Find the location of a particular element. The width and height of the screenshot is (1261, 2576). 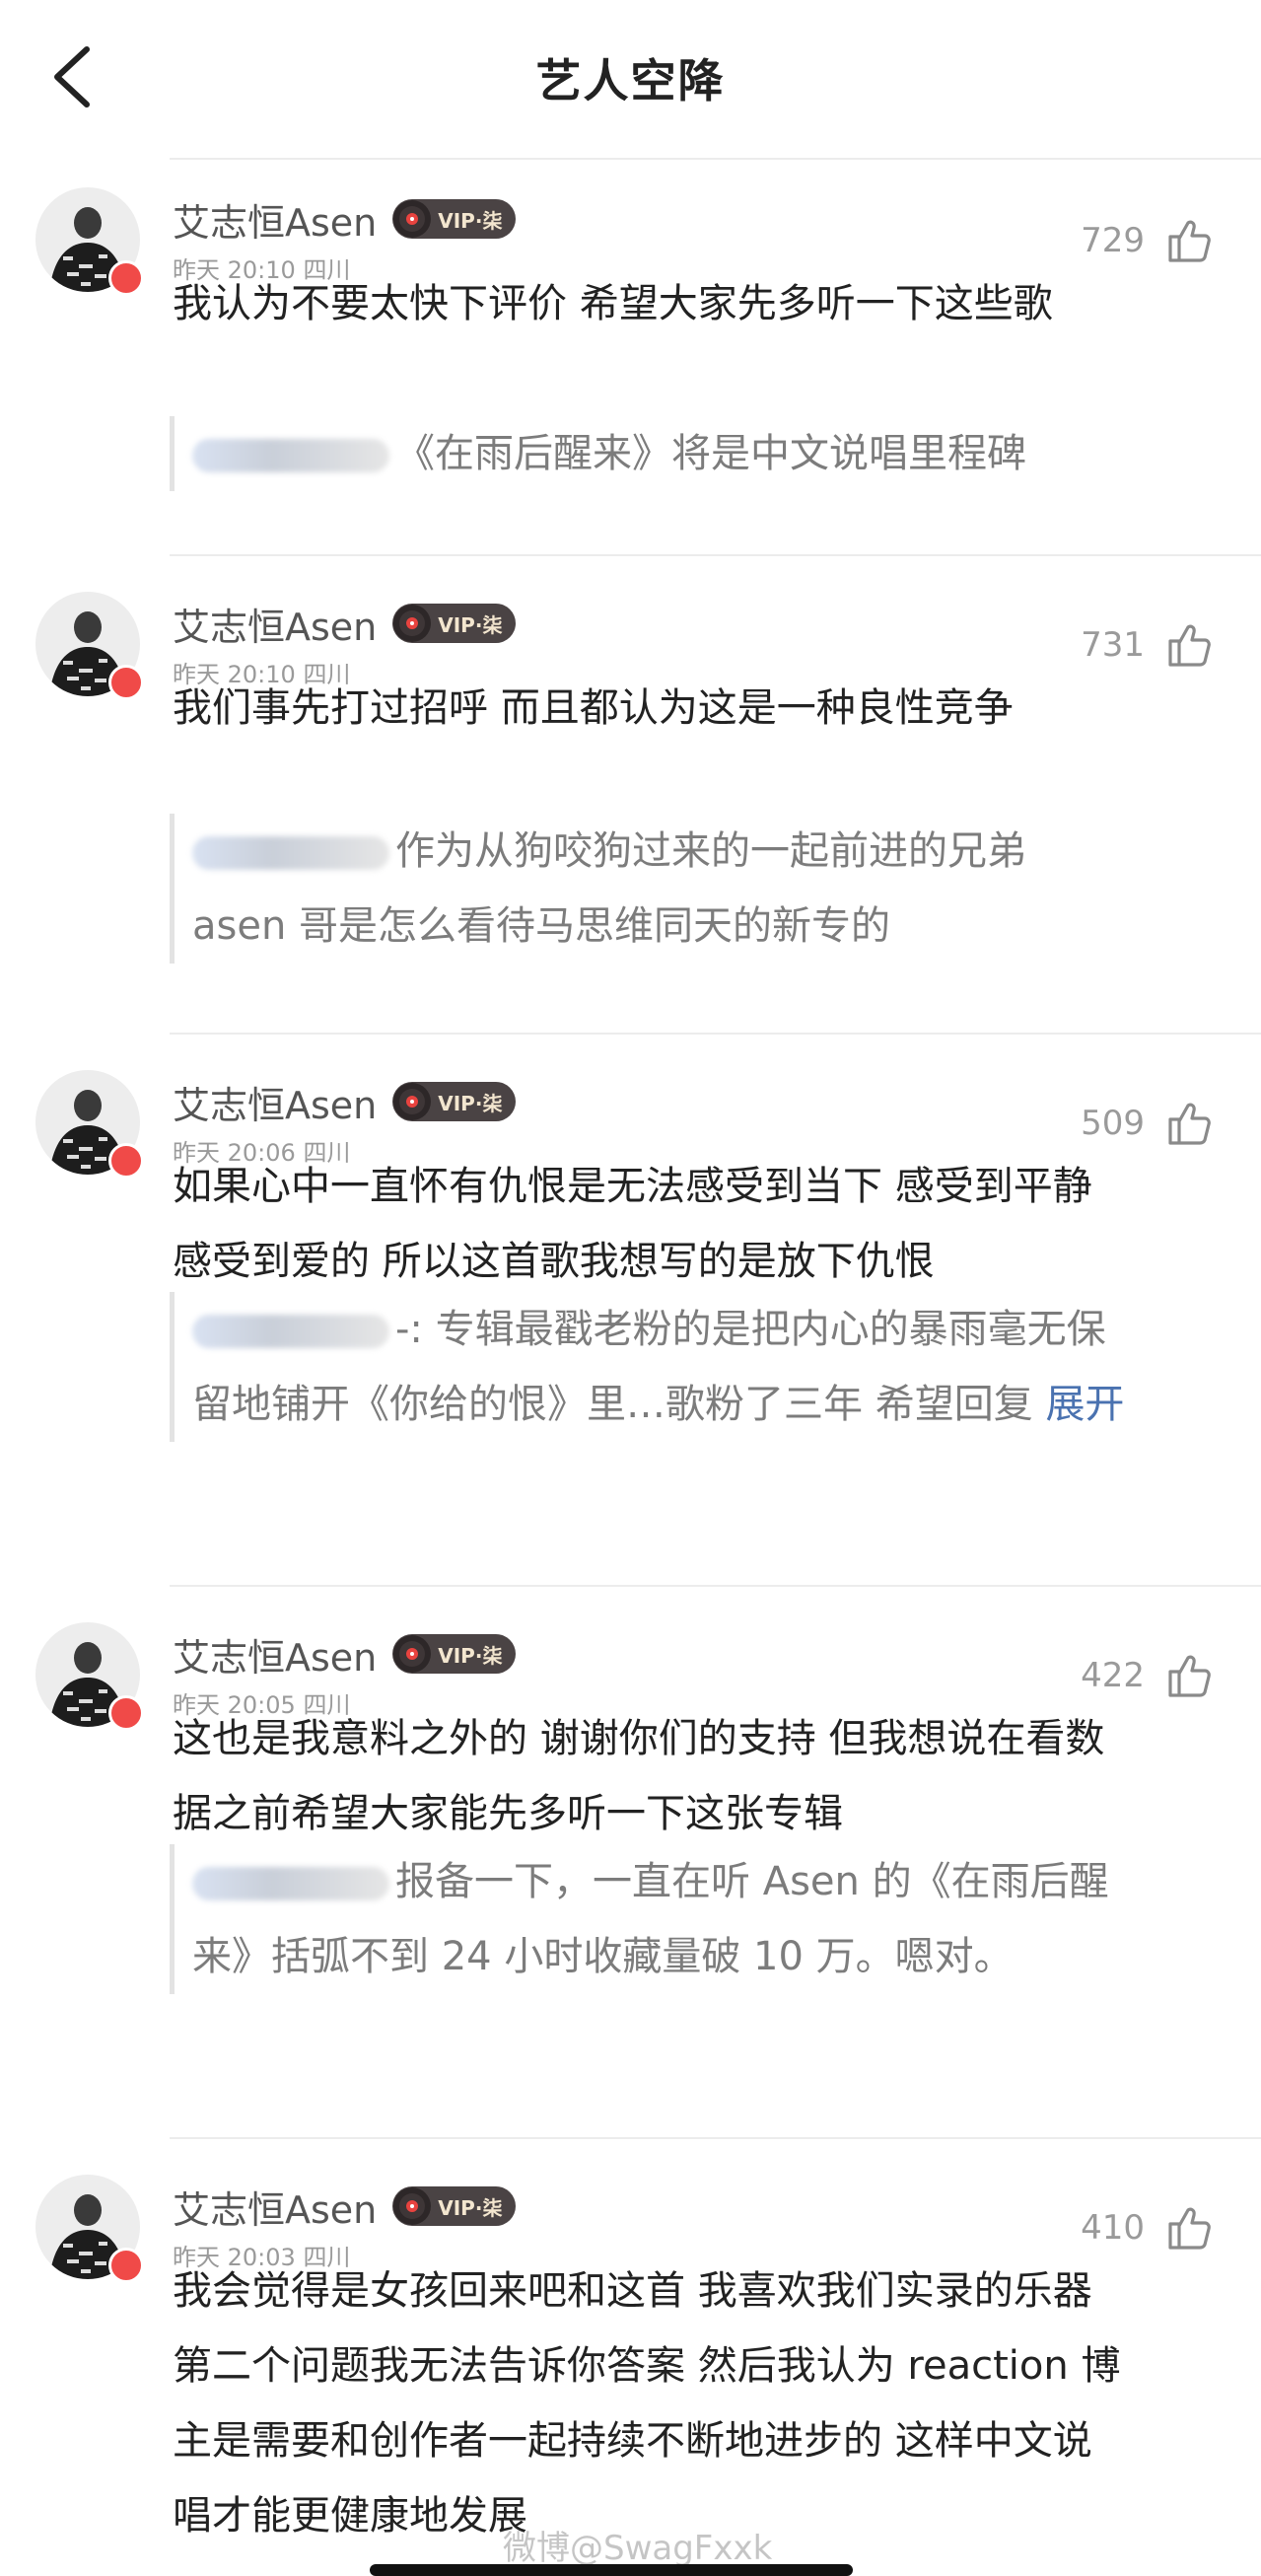

quoted-reply-line: 《在雨后醒来》将是中文说唱里程碑 is located at coordinates (724, 454).